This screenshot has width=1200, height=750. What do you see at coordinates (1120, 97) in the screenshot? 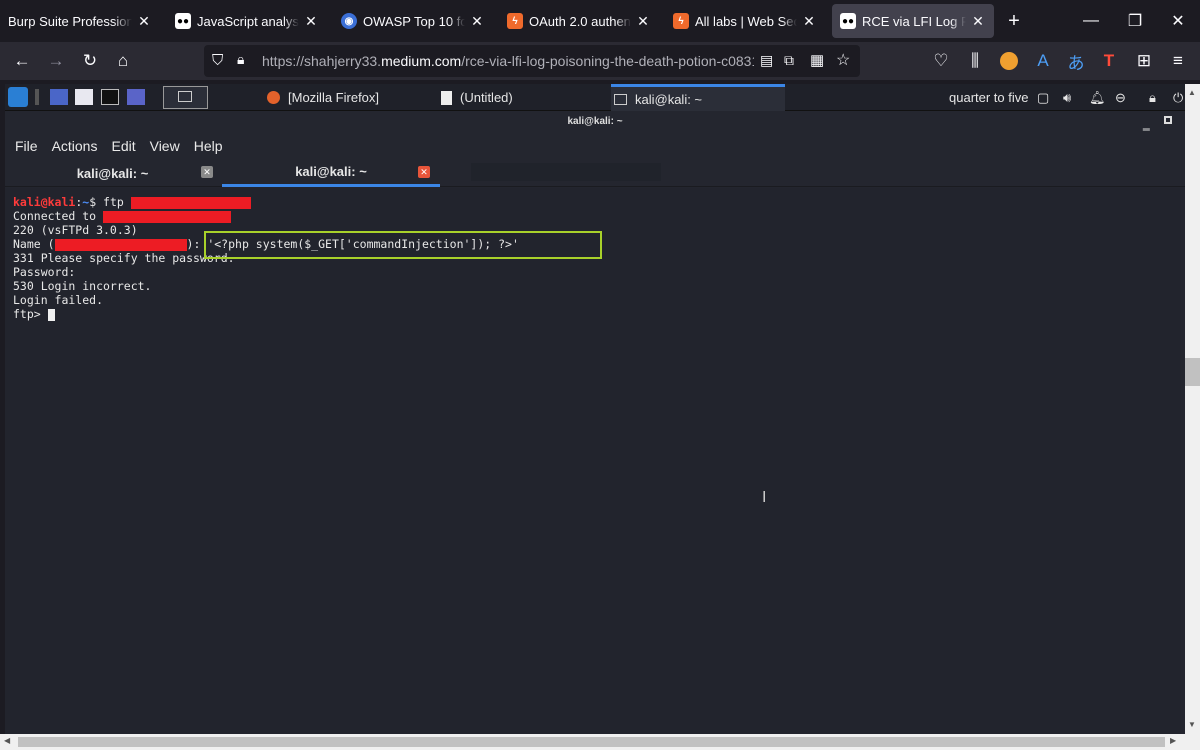
I see `network-icon: ⊖` at bounding box center [1120, 97].